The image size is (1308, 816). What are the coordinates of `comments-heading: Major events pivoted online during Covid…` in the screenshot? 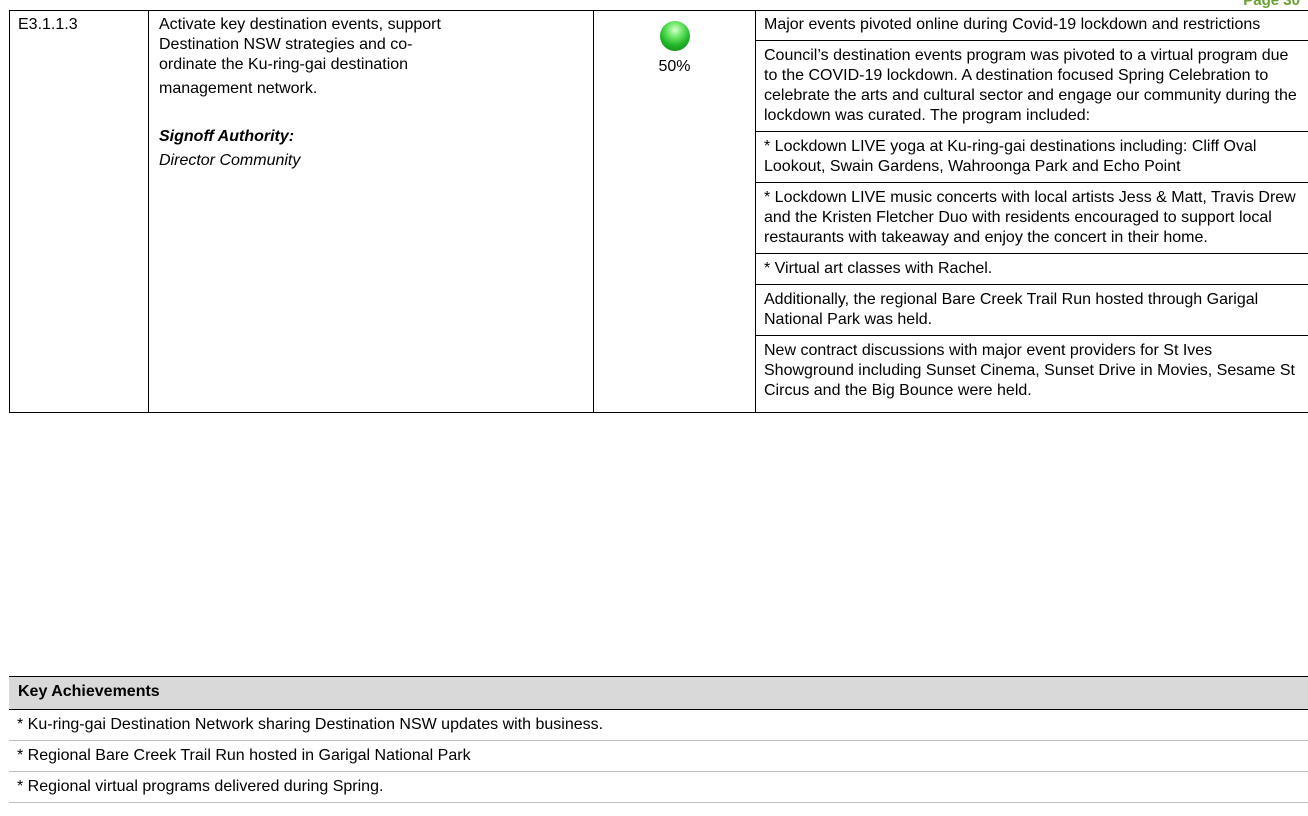 It's located at (1012, 24).